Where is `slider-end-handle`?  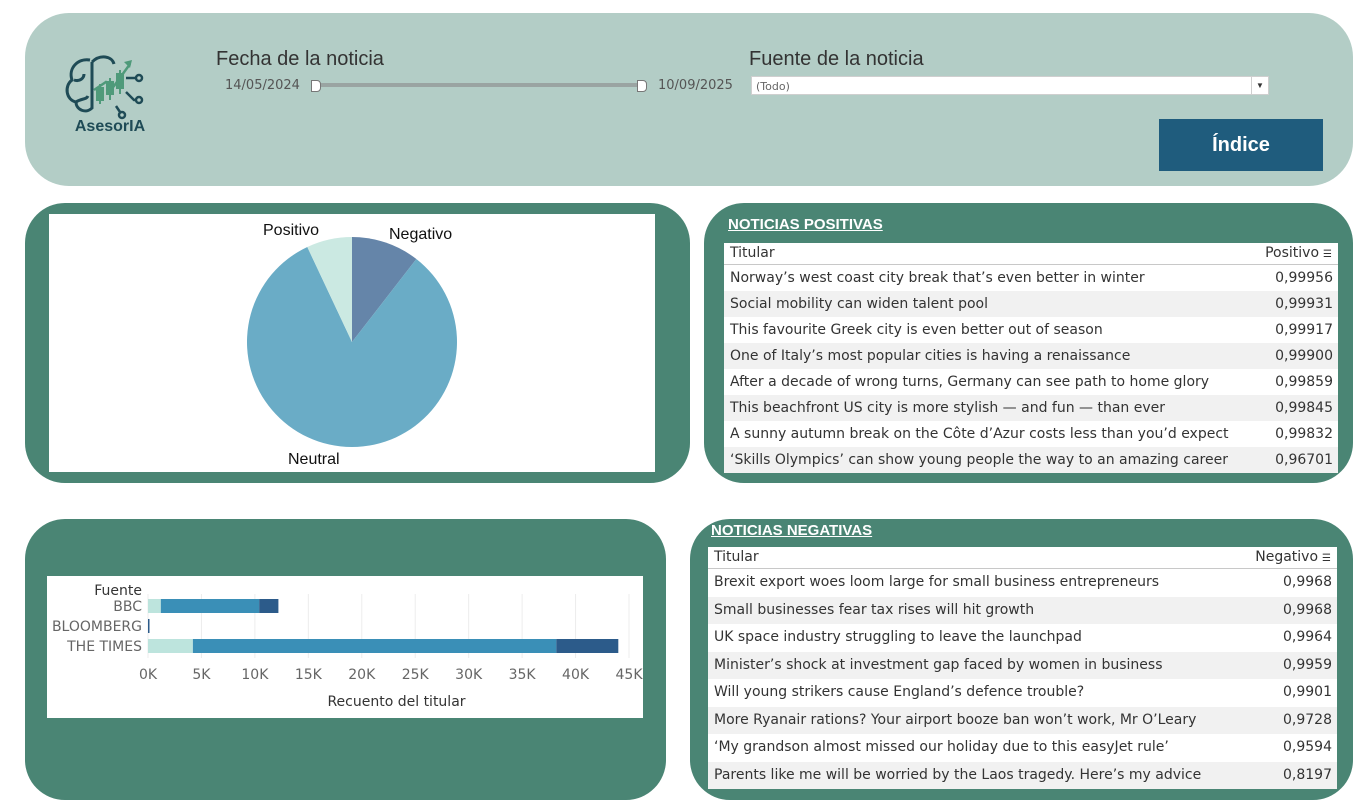 slider-end-handle is located at coordinates (642, 86).